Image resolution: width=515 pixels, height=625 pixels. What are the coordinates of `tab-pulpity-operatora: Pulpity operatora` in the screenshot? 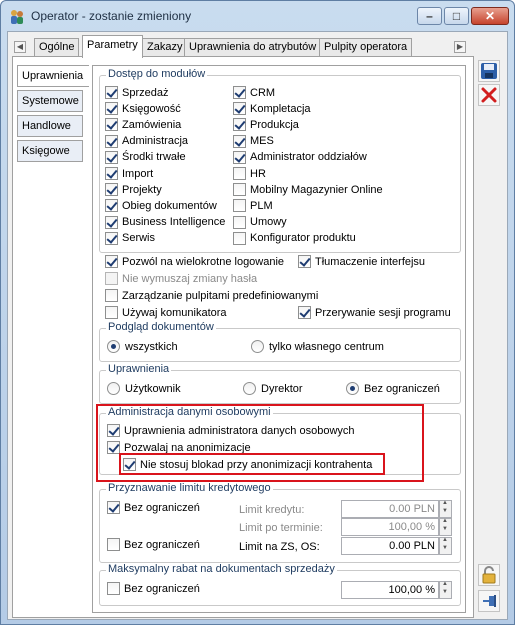 It's located at (366, 47).